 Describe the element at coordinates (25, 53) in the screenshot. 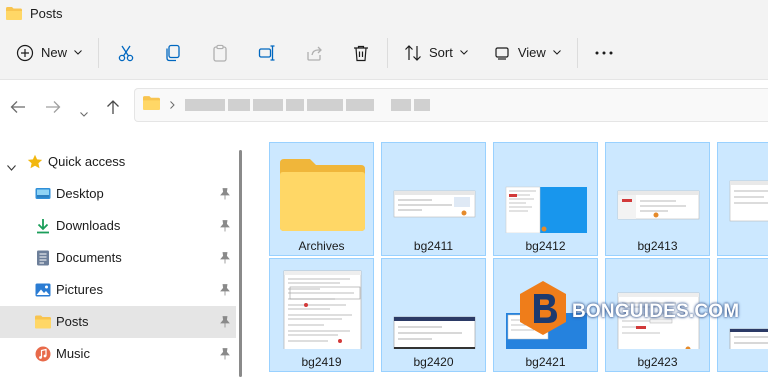

I see `plus-circle-icon` at that location.